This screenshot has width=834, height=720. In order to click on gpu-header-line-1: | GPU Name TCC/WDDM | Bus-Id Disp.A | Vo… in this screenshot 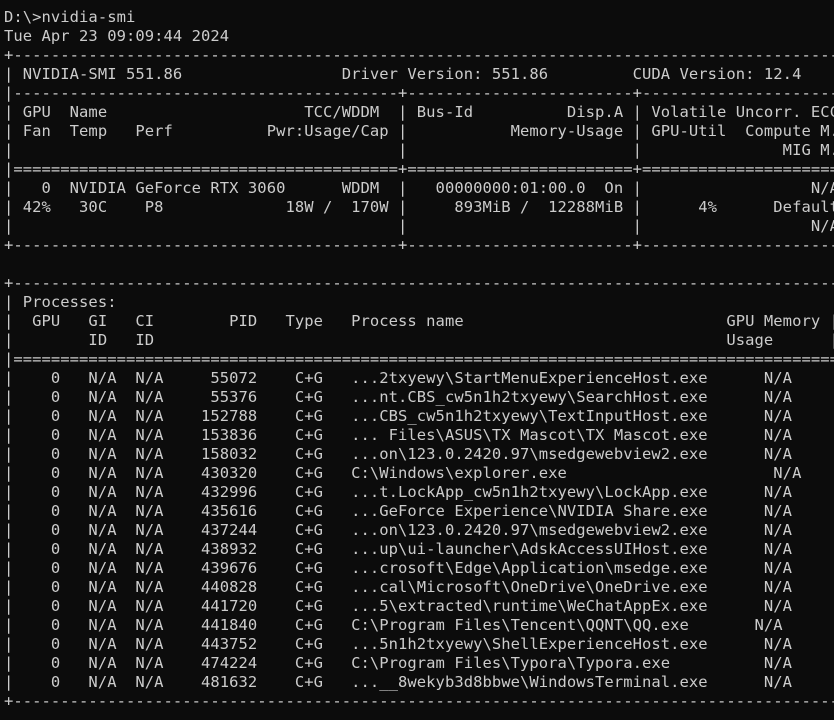, I will do `click(419, 112)`.